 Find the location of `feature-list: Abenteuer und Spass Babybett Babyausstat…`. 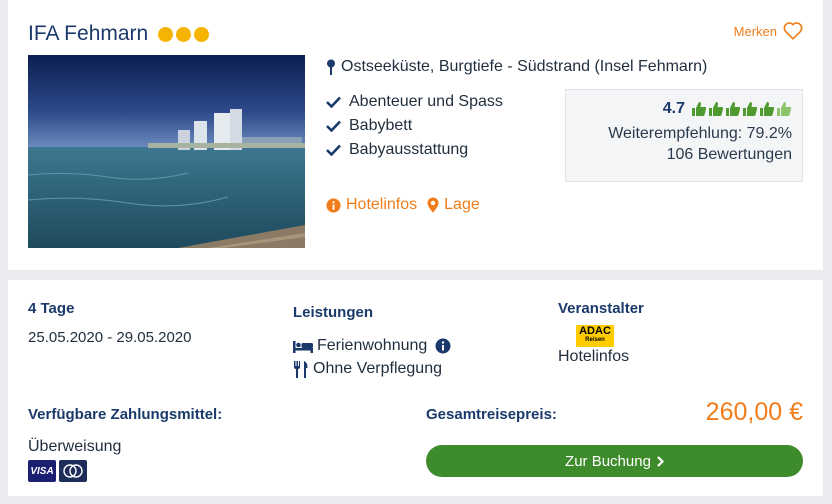

feature-list: Abenteuer und Spass Babybett Babyausstat… is located at coordinates (414, 126).